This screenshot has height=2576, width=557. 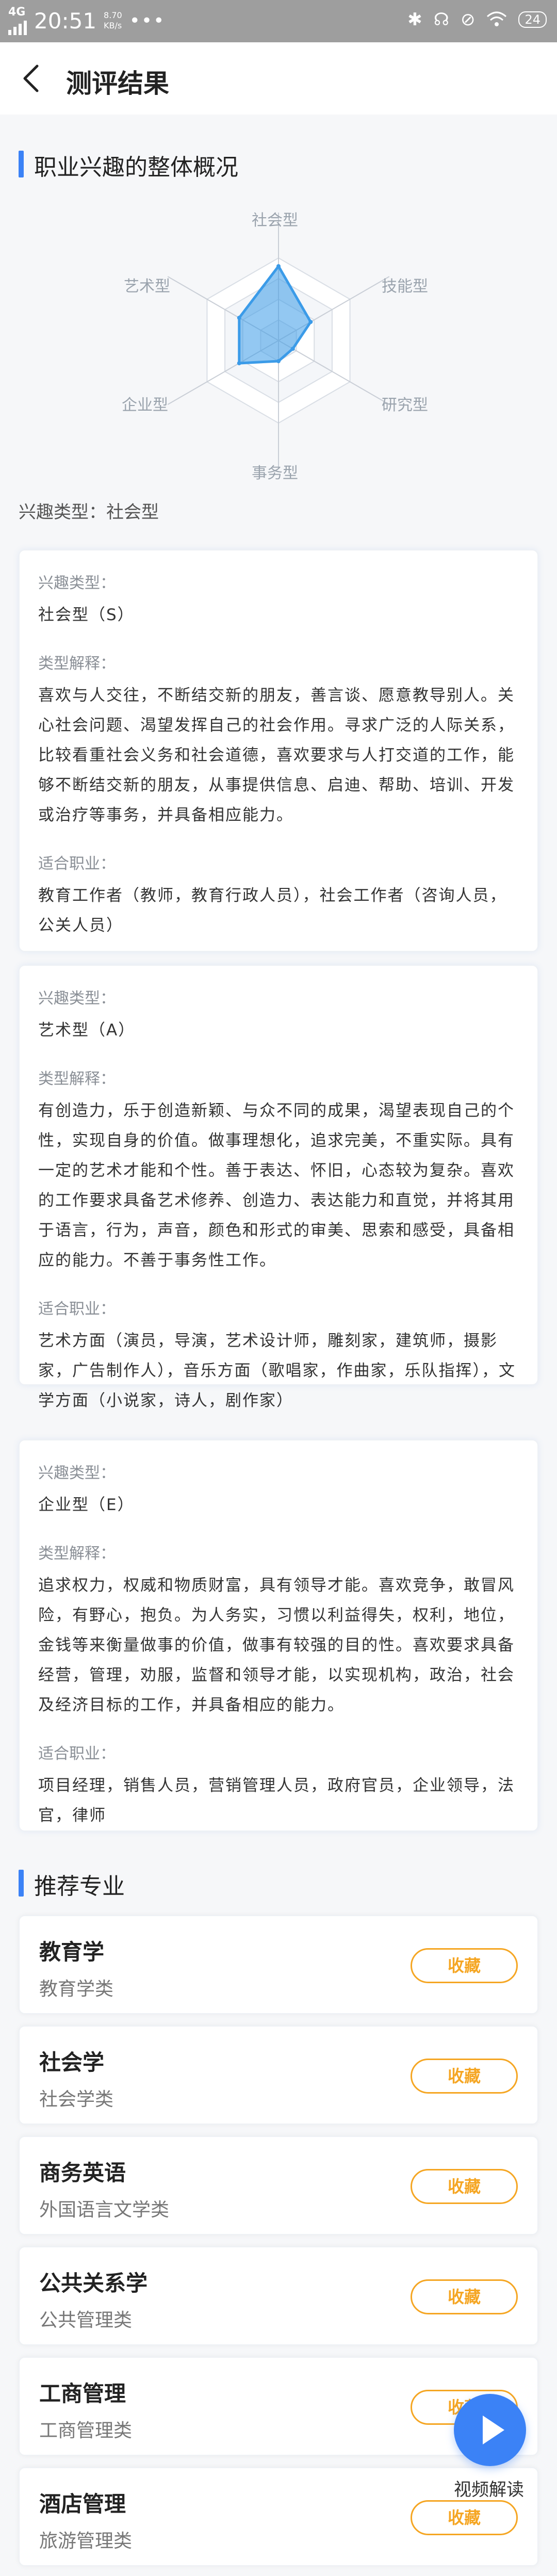 I want to click on network-indicator: 4G, so click(x=17, y=20).